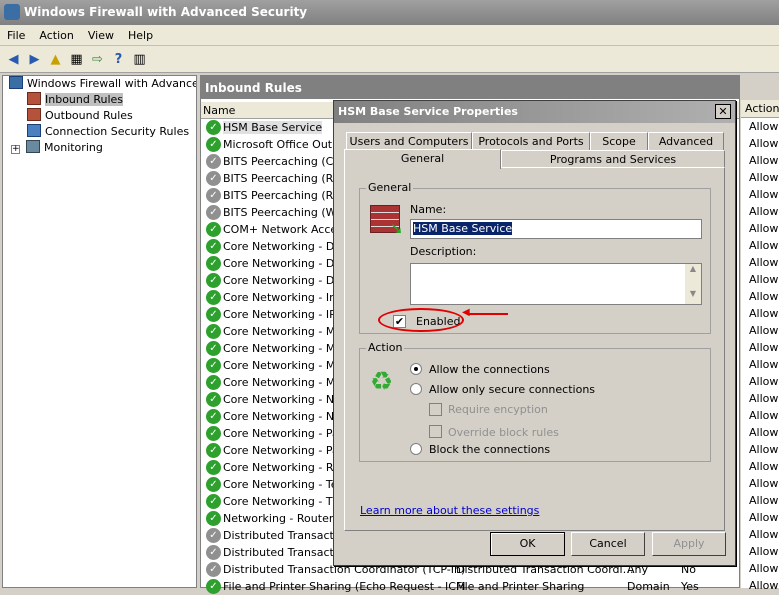 The width and height of the screenshot is (779, 595). What do you see at coordinates (285, 263) in the screenshot?
I see `rule-name: Core Networking - Des` at bounding box center [285, 263].